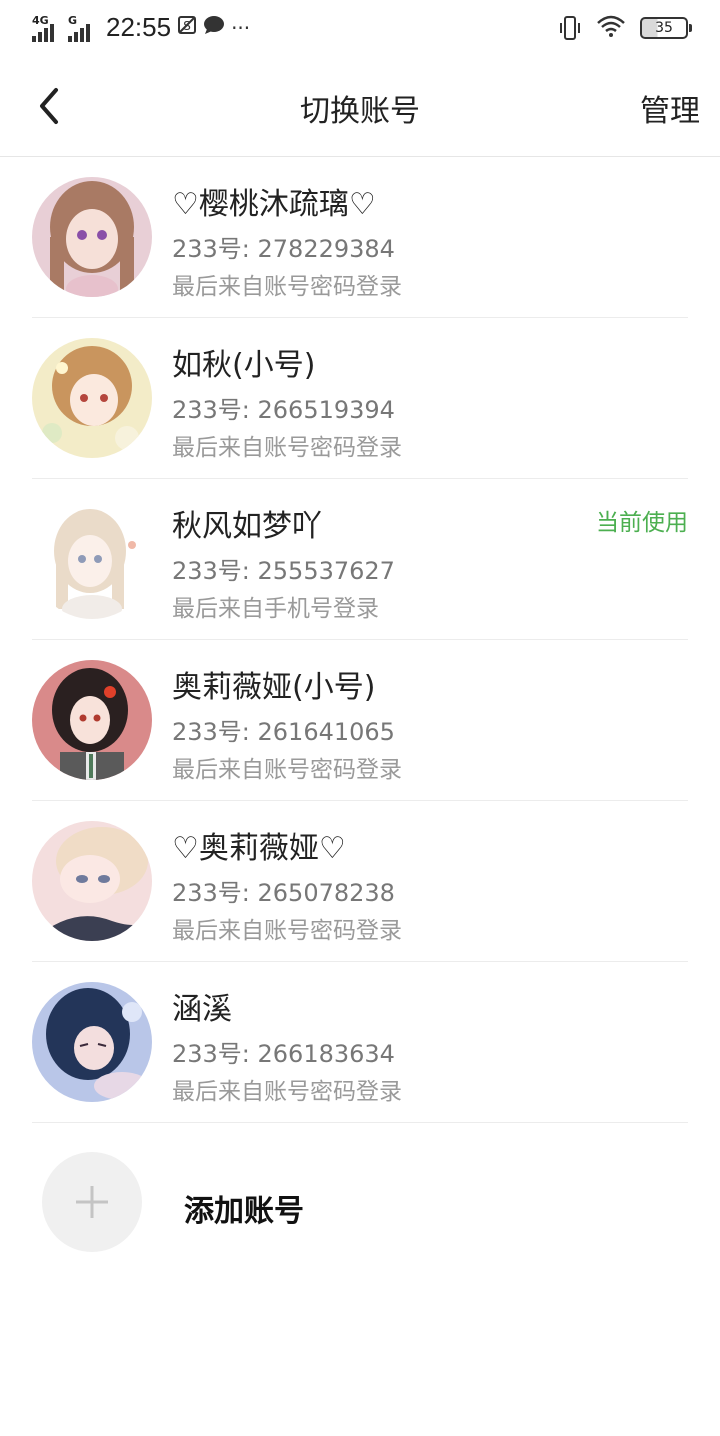 The image size is (720, 1436). I want to click on account-id: 233号: 266519394, so click(283, 410).